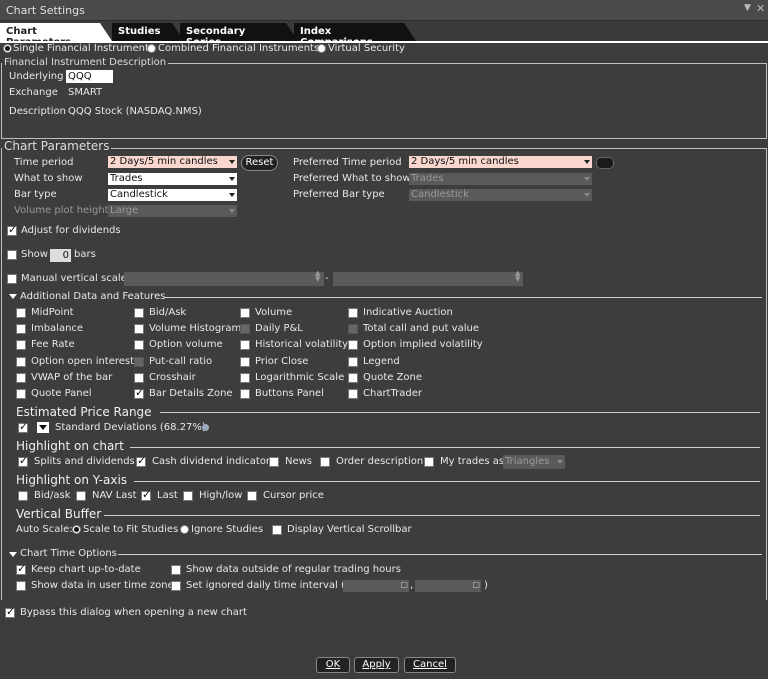  Describe the element at coordinates (33, 92) in the screenshot. I see `exchange-label: Exchange` at that location.